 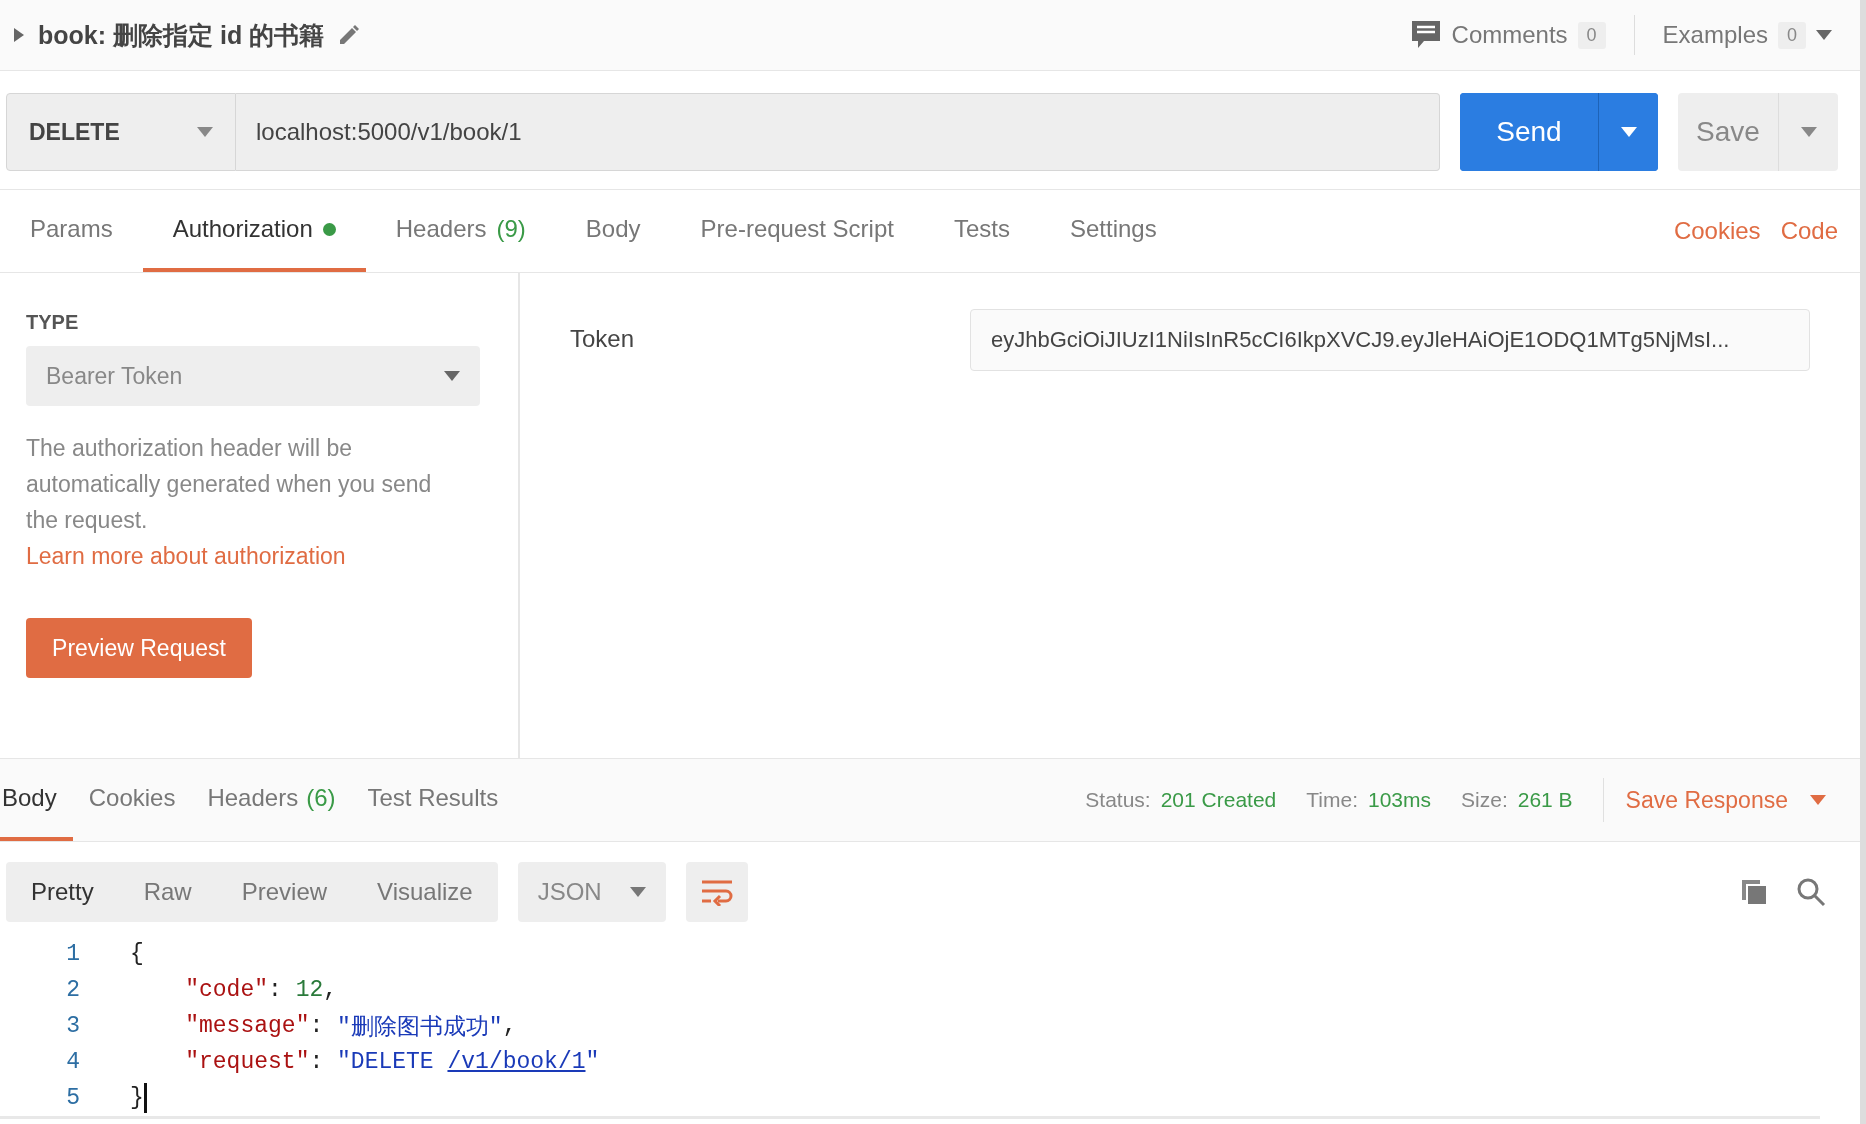 I want to click on tab-link: Code, so click(x=1809, y=231).